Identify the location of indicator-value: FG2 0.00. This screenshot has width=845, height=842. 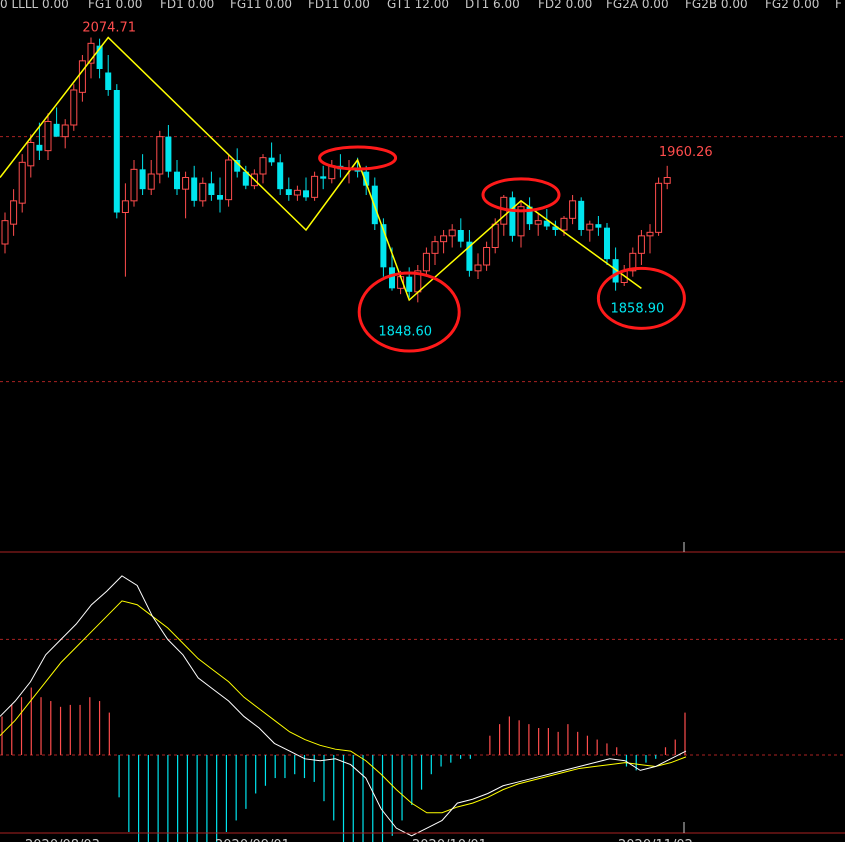
(792, 5).